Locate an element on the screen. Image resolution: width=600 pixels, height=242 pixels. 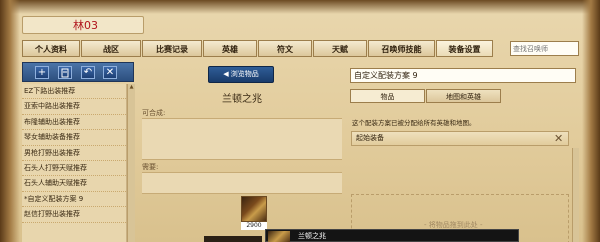
list-item: 赵信打野出装推荐 is located at coordinates (74, 215).